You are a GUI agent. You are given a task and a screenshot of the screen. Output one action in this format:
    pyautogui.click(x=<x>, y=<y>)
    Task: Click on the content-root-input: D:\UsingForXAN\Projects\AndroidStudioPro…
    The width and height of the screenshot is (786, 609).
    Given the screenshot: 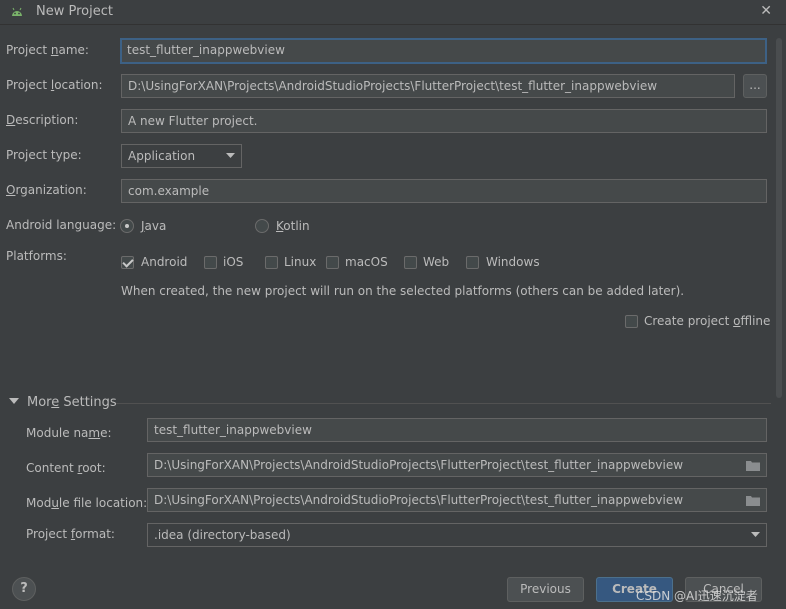 What is the action you would take?
    pyautogui.click(x=457, y=465)
    